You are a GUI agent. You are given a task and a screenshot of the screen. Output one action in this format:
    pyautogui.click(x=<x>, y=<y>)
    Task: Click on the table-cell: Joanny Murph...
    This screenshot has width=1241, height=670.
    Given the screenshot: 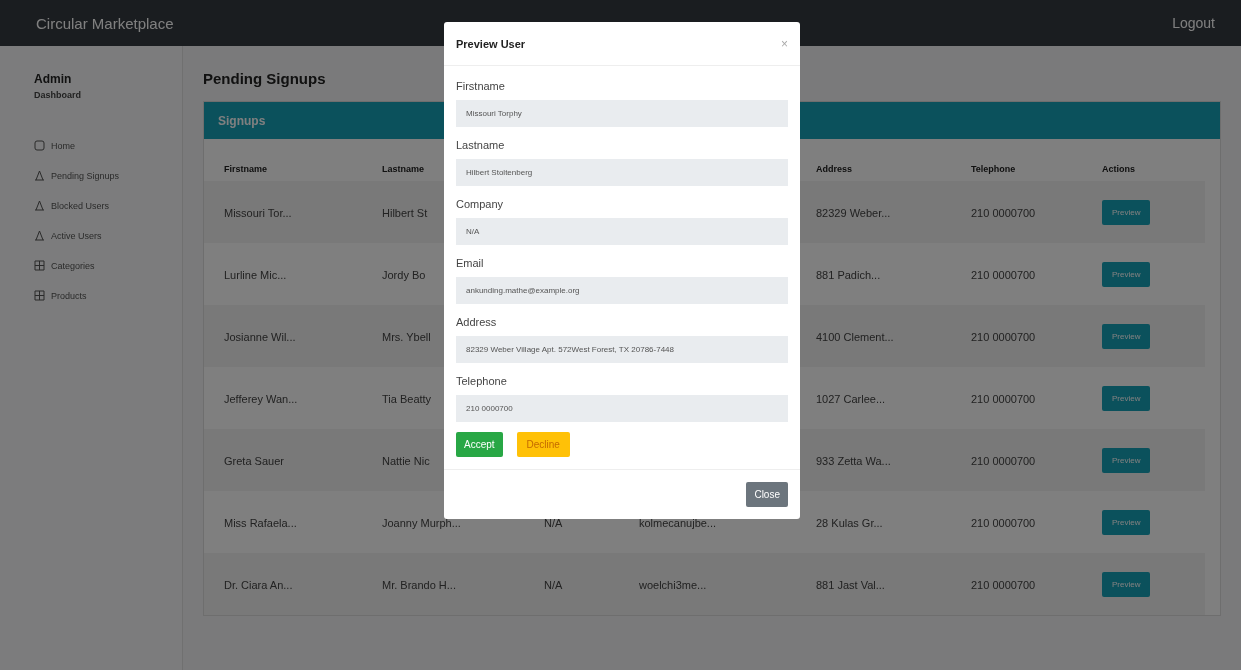 What is the action you would take?
    pyautogui.click(x=421, y=523)
    